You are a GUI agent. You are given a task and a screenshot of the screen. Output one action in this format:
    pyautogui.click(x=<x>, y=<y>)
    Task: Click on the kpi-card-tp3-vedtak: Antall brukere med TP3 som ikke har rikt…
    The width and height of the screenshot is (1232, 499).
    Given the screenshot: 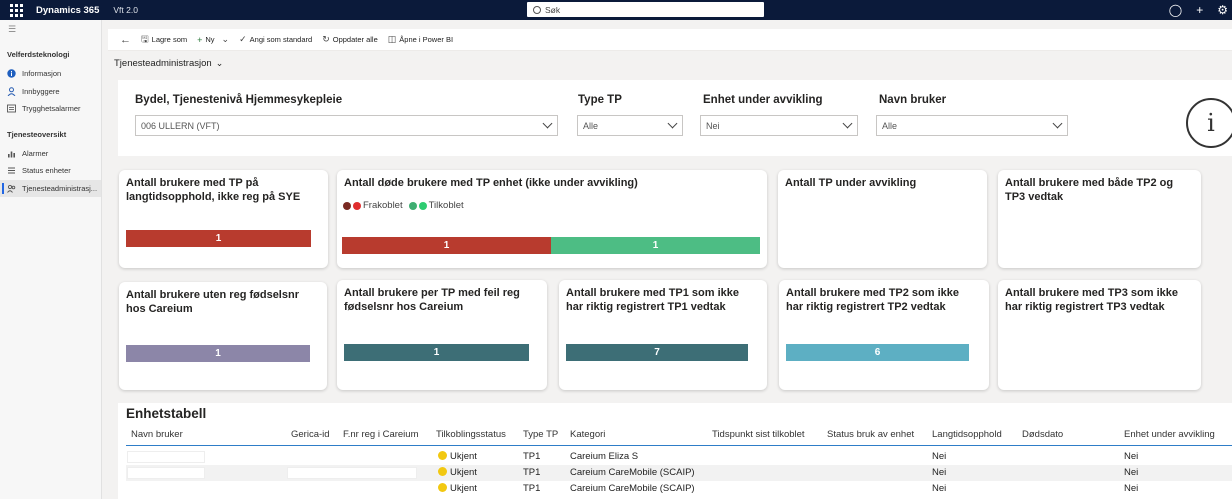 What is the action you would take?
    pyautogui.click(x=1099, y=335)
    